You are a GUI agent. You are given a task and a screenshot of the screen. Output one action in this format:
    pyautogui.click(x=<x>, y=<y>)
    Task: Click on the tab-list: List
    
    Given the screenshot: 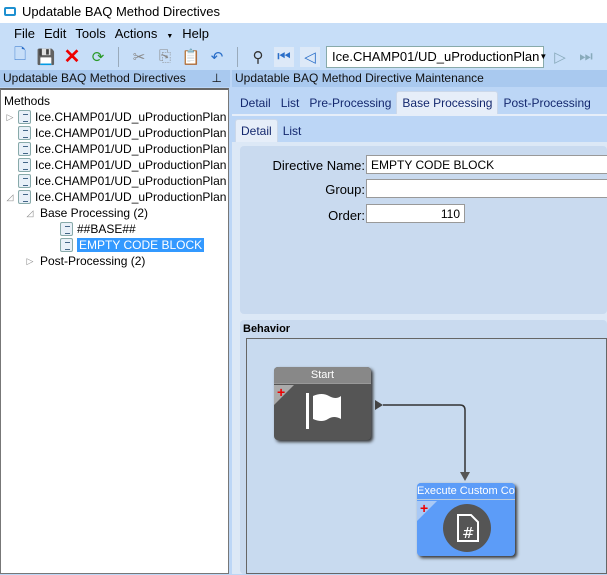 What is the action you would take?
    pyautogui.click(x=290, y=103)
    